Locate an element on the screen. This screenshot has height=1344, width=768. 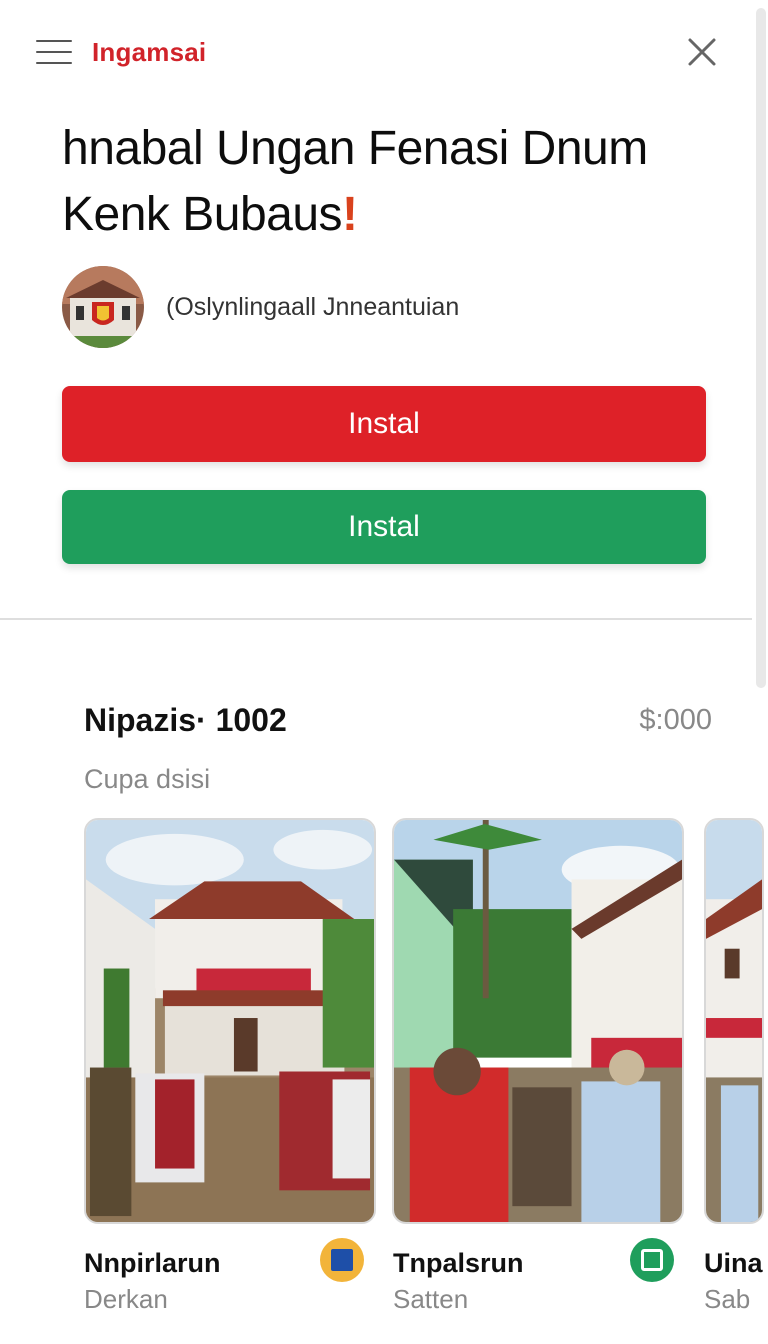
title-line-2: Kenk Bubaus is located at coordinates (202, 214).